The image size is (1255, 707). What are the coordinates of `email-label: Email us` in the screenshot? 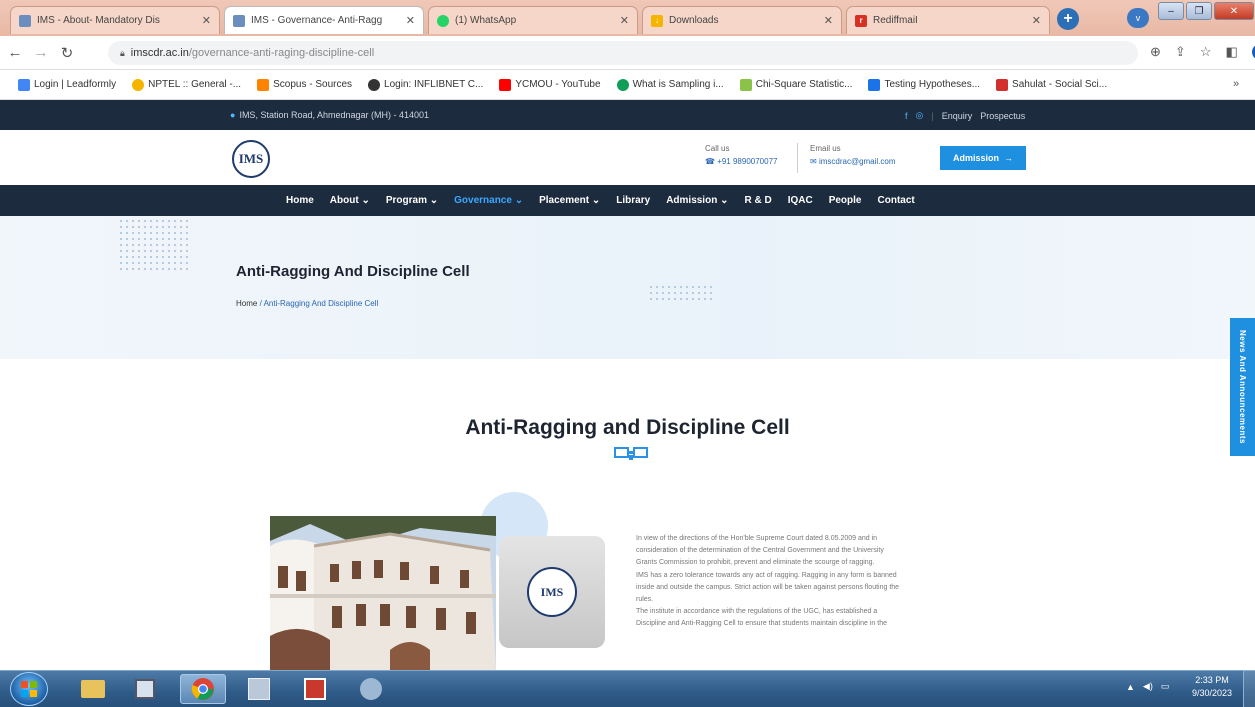 It's located at (825, 148).